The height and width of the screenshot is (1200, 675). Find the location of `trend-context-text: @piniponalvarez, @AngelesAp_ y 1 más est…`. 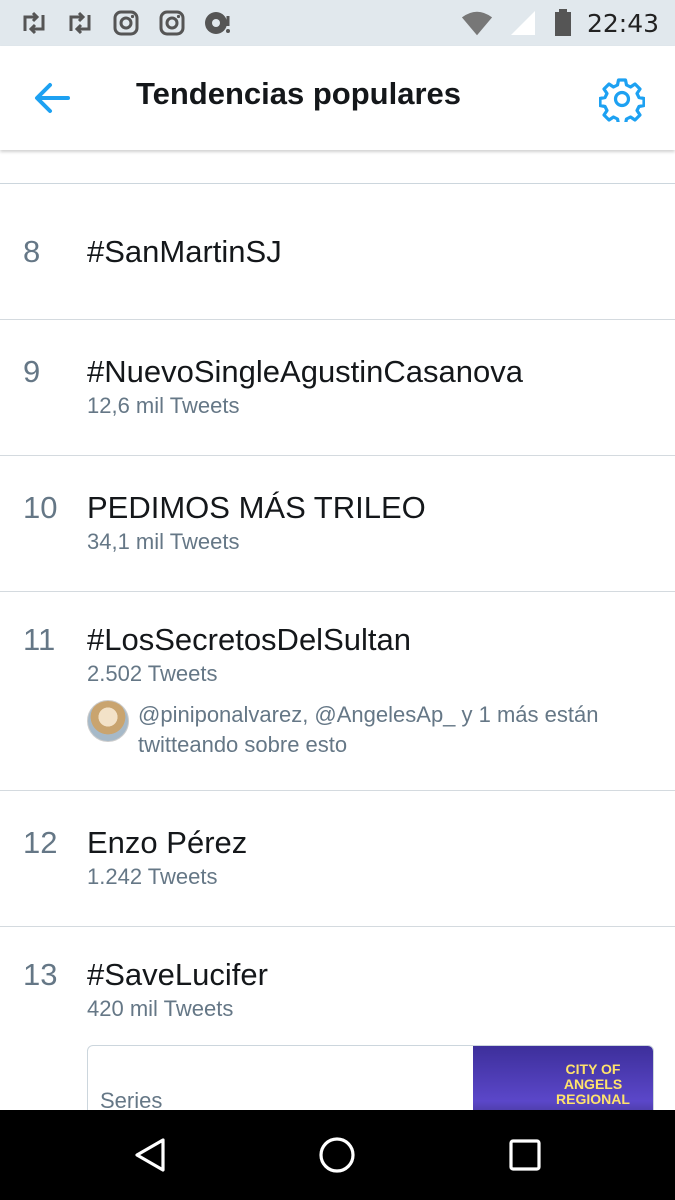

trend-context-text: @piniponalvarez, @AngelesAp_ y 1 más est… is located at coordinates (368, 729).